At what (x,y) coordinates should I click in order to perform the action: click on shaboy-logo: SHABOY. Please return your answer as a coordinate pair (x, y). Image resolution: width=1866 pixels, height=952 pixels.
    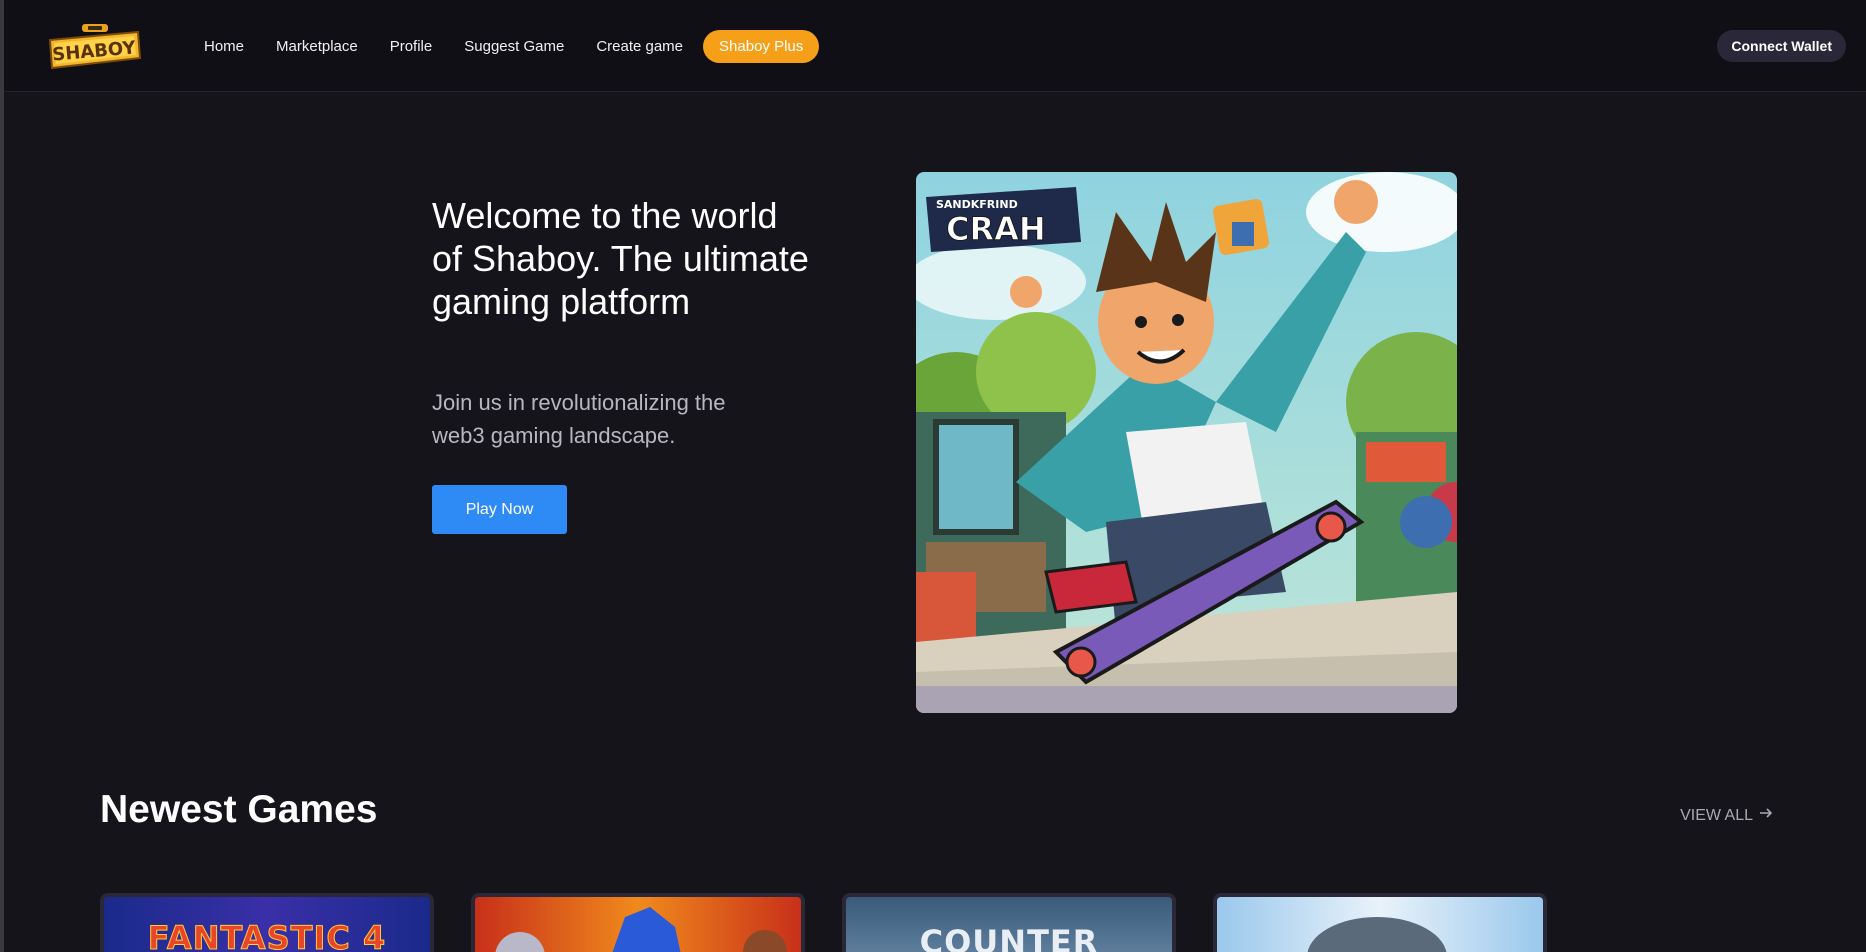
    Looking at the image, I should click on (95, 47).